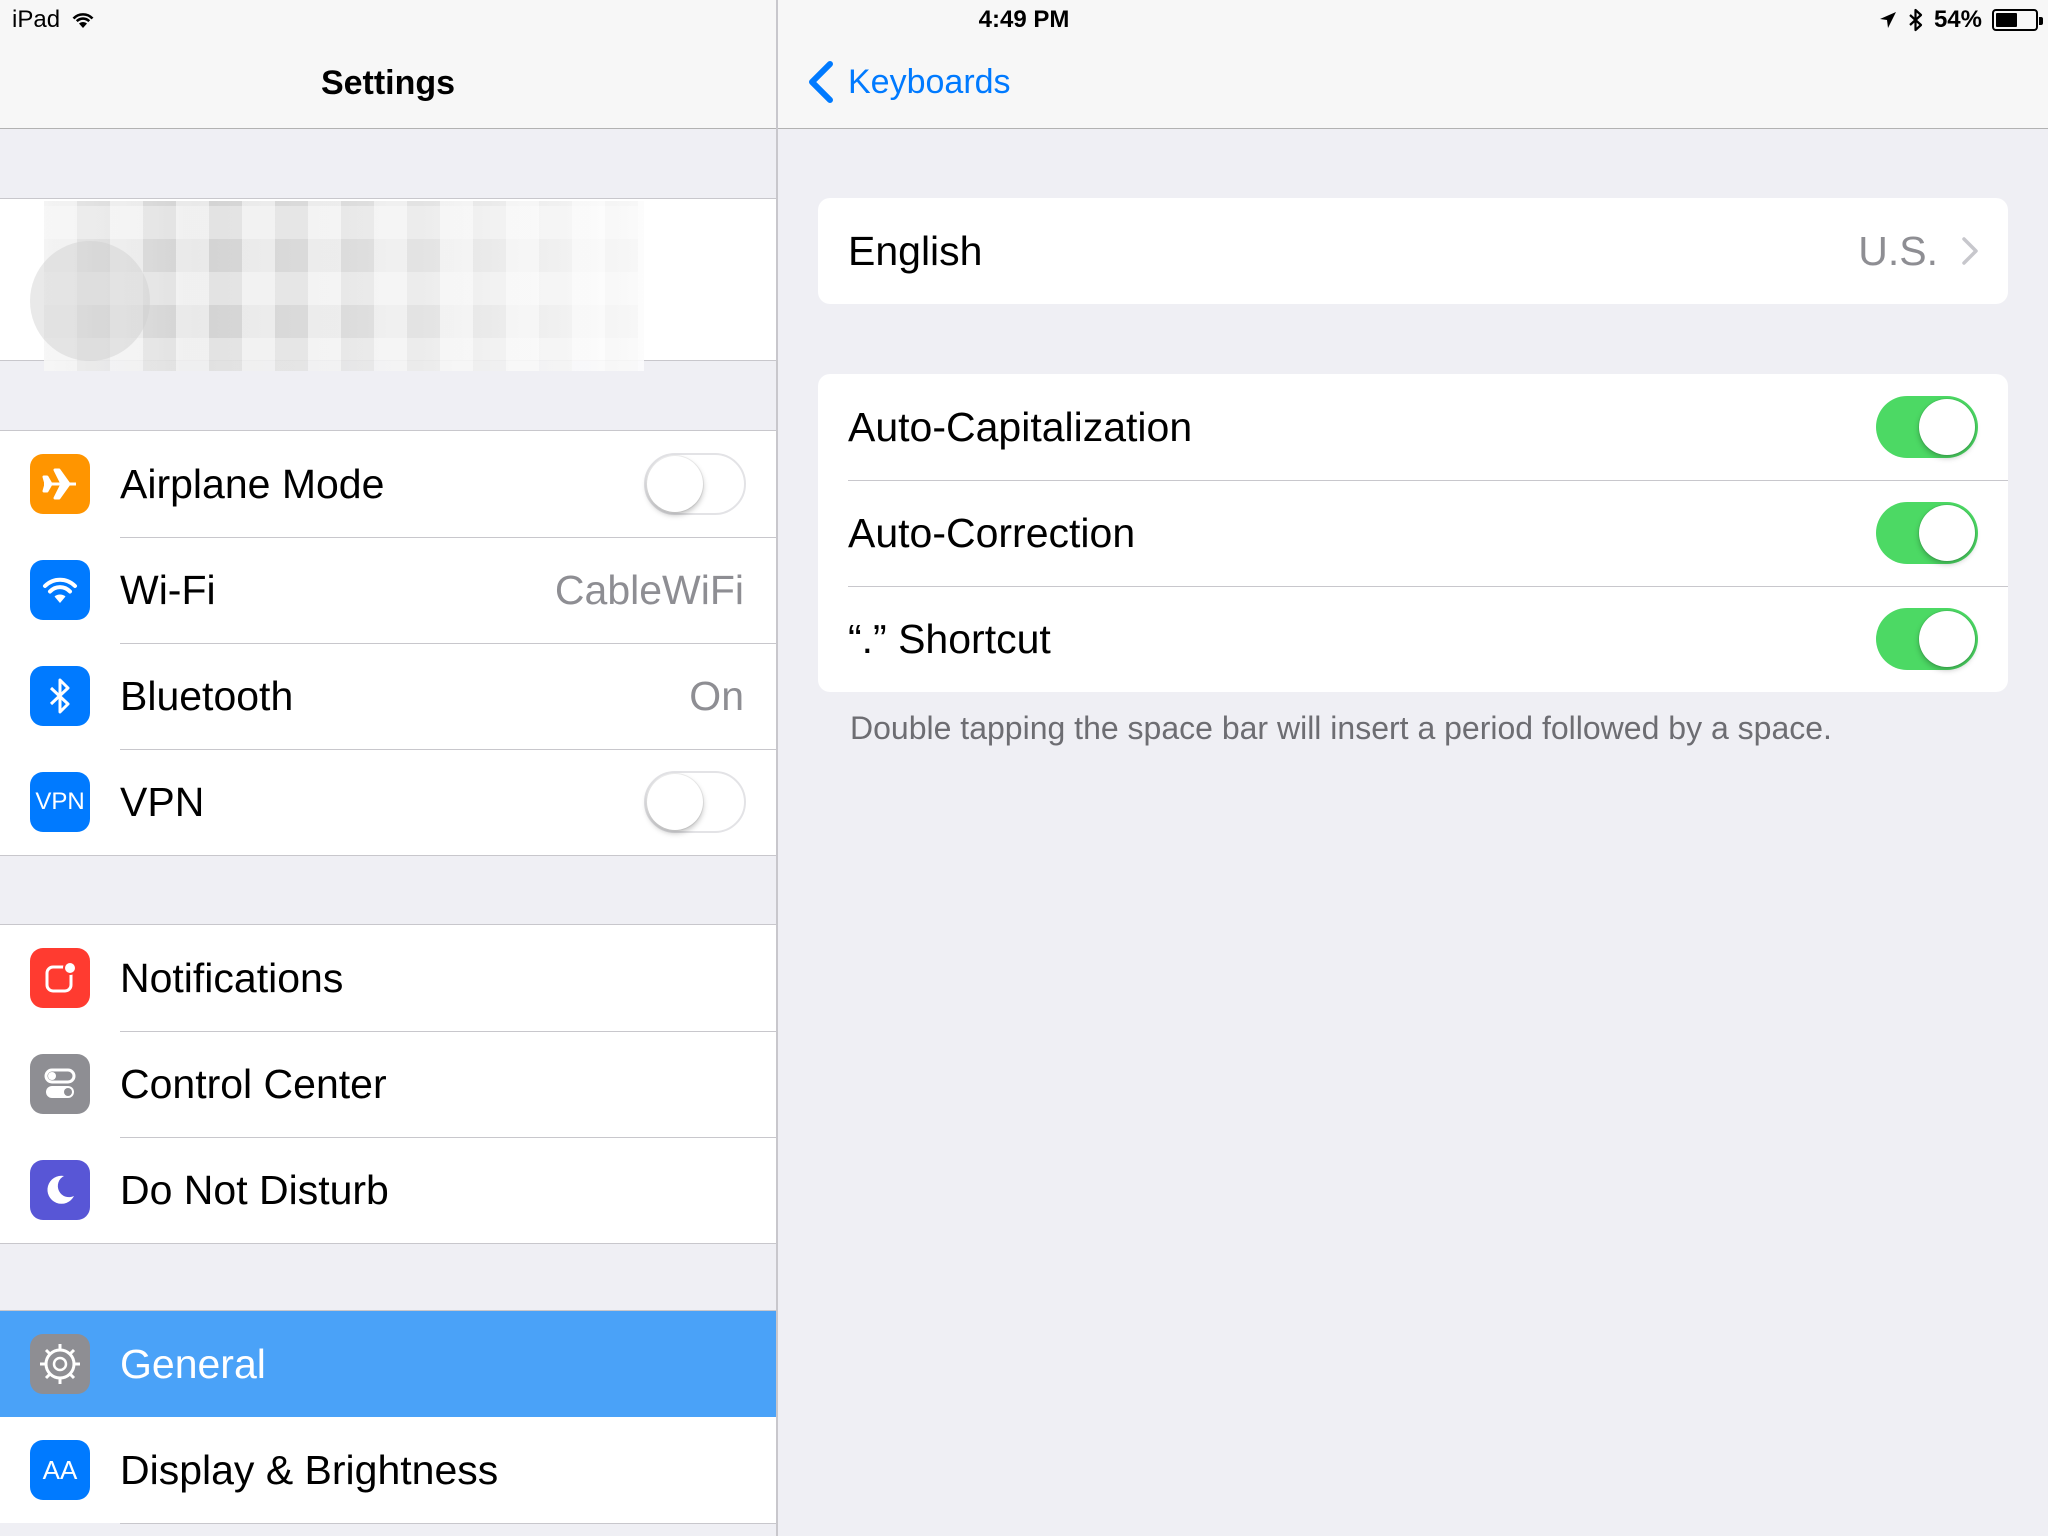 Image resolution: width=2048 pixels, height=1536 pixels. Describe the element at coordinates (60, 484) in the screenshot. I see `airplane-icon` at that location.